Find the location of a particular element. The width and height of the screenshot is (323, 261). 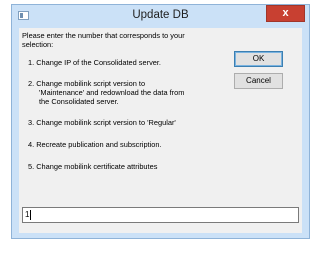

close-button: x is located at coordinates (285, 13).